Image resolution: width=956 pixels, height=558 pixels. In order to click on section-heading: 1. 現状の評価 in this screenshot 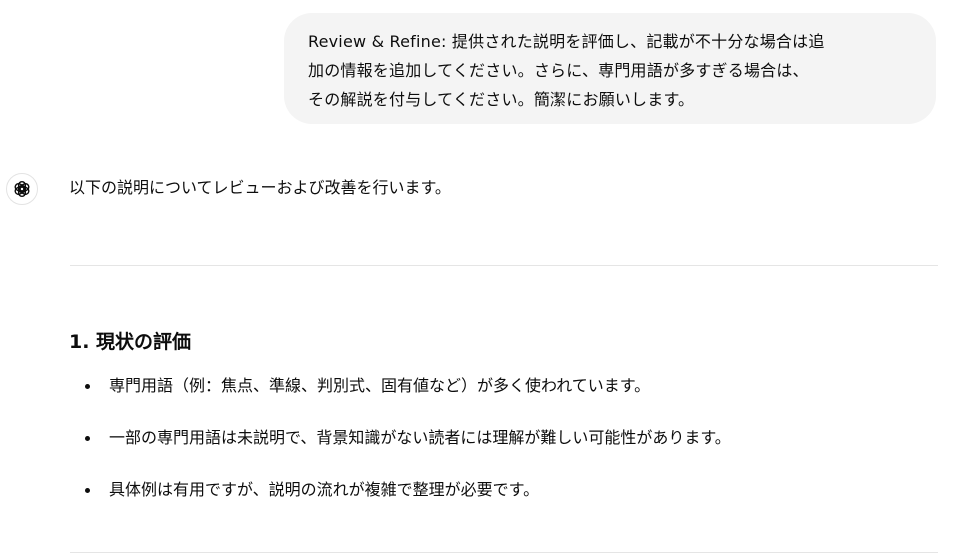, I will do `click(130, 342)`.